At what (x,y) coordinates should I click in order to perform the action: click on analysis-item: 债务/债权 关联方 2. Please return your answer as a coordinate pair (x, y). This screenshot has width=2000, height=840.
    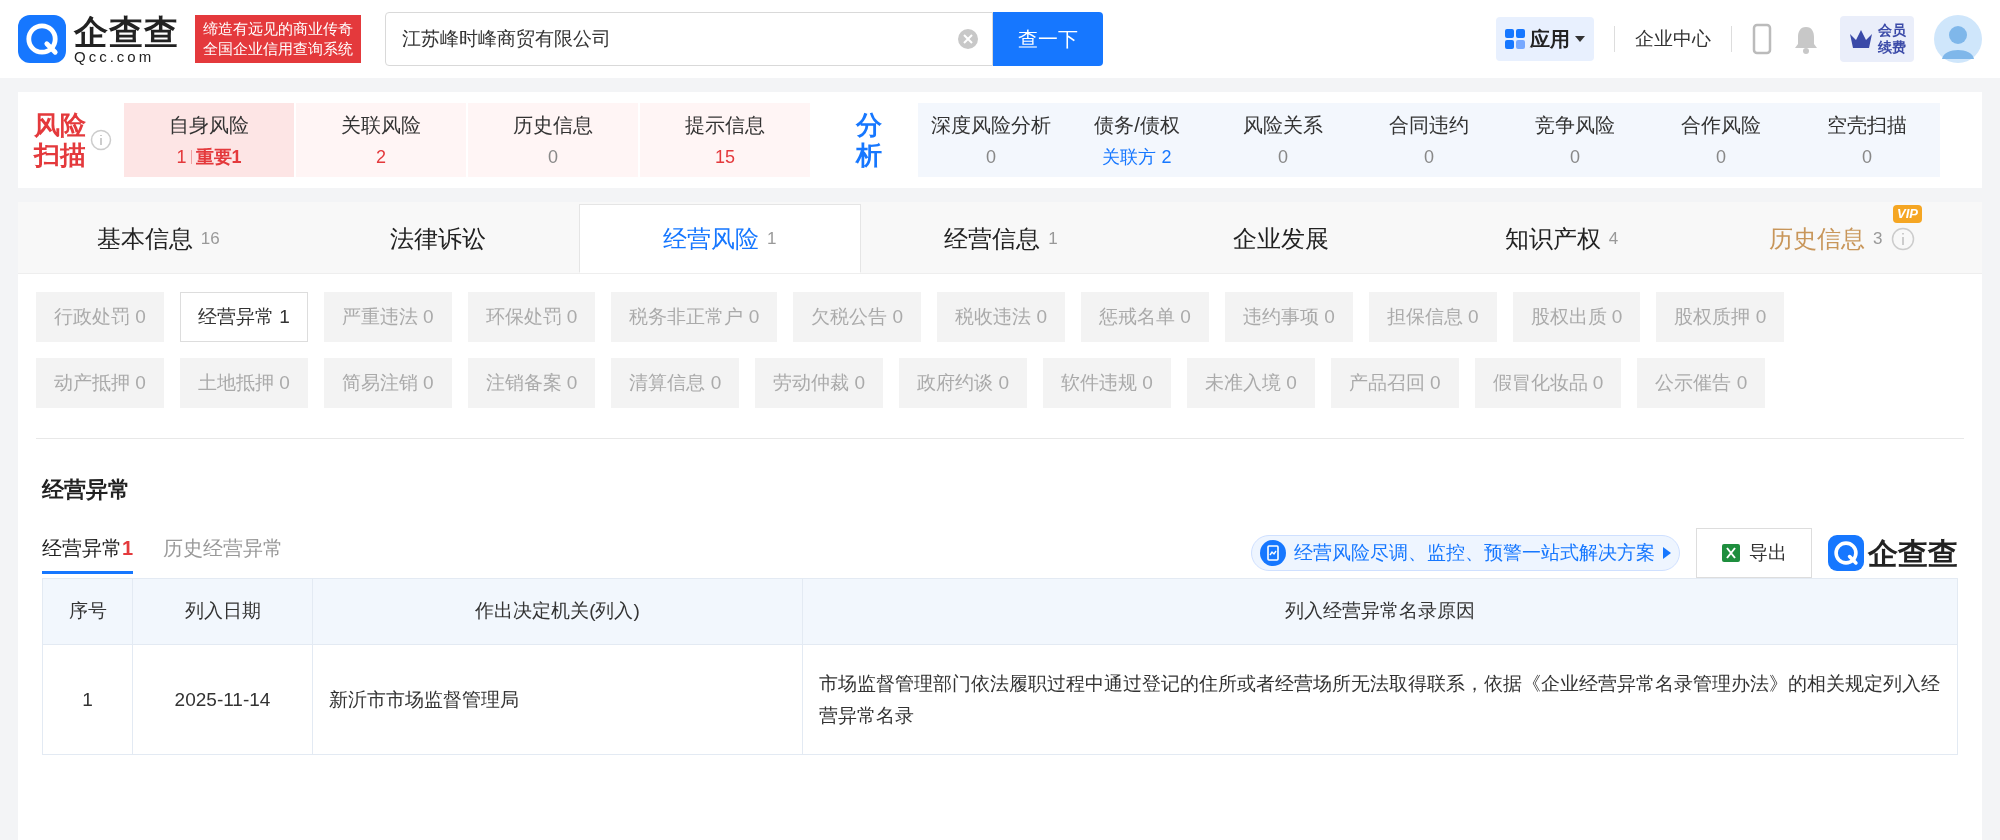
    Looking at the image, I should click on (1137, 140).